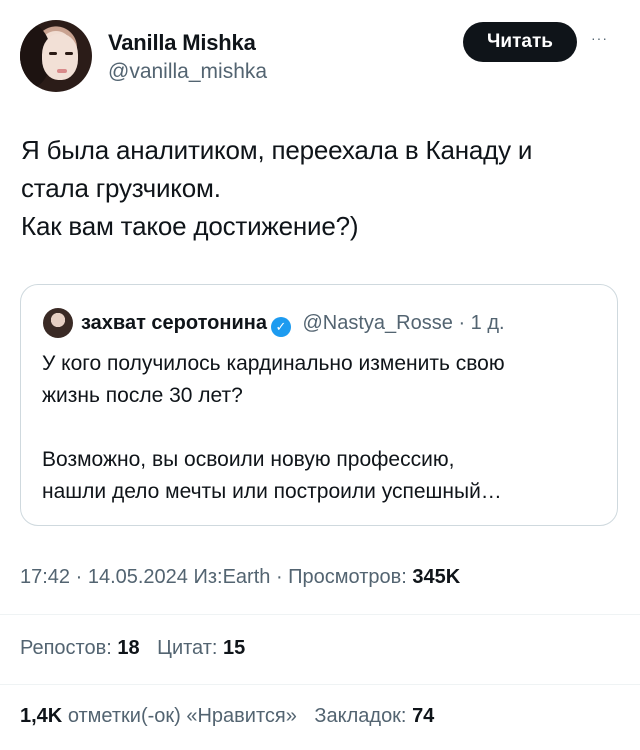 Image resolution: width=640 pixels, height=750 pixels. I want to click on quotes-label: Цитат:, so click(187, 648).